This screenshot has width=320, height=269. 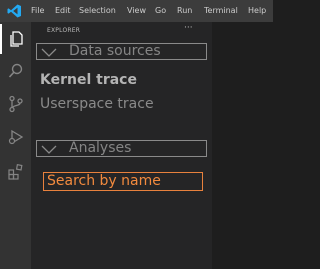 I want to click on menu-edit: Edit, so click(x=63, y=11).